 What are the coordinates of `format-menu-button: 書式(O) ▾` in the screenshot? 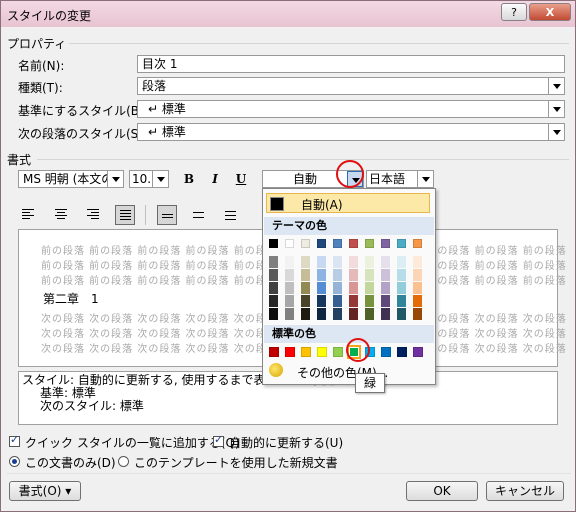 It's located at (45, 491).